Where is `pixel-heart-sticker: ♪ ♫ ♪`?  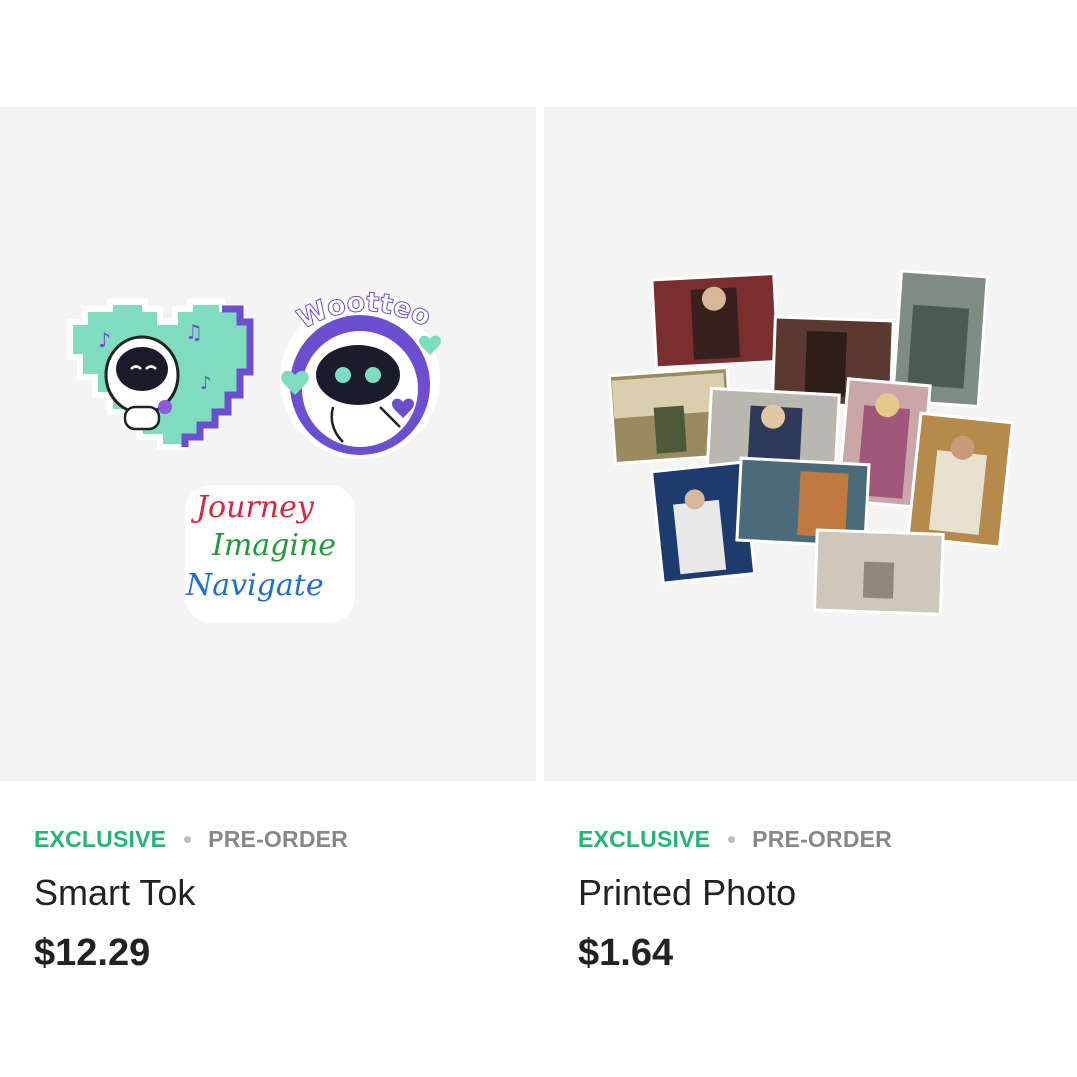 pixel-heart-sticker: ♪ ♫ ♪ is located at coordinates (160, 374).